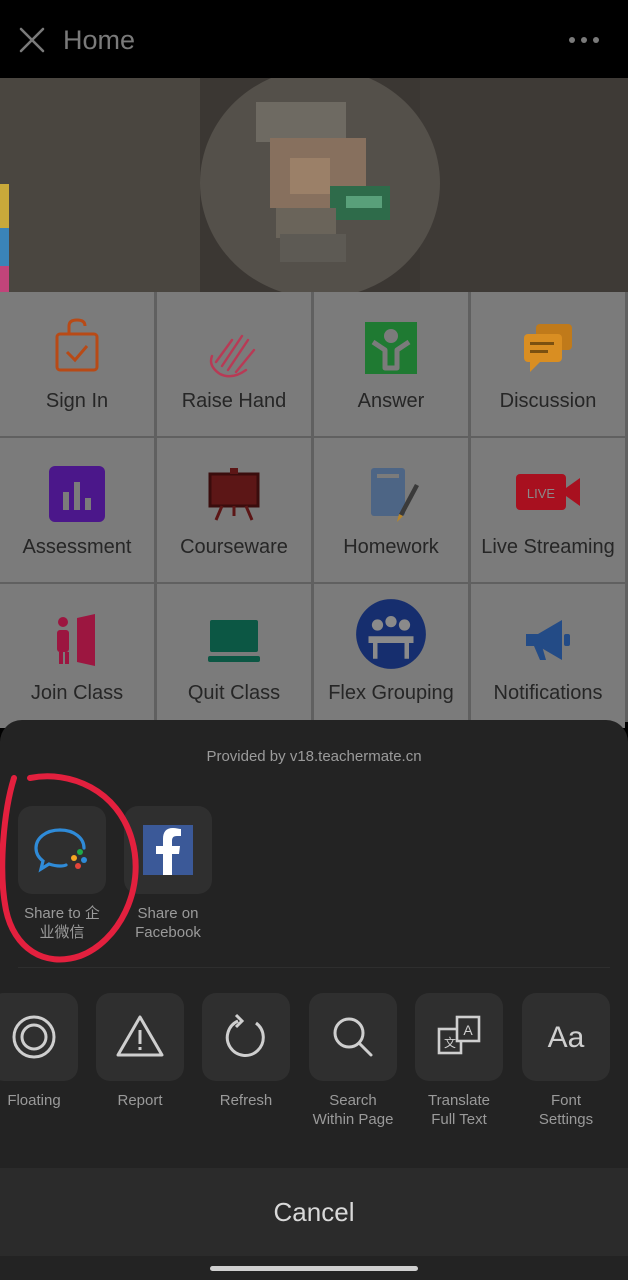  I want to click on action-report-button: Report, so click(140, 1051).